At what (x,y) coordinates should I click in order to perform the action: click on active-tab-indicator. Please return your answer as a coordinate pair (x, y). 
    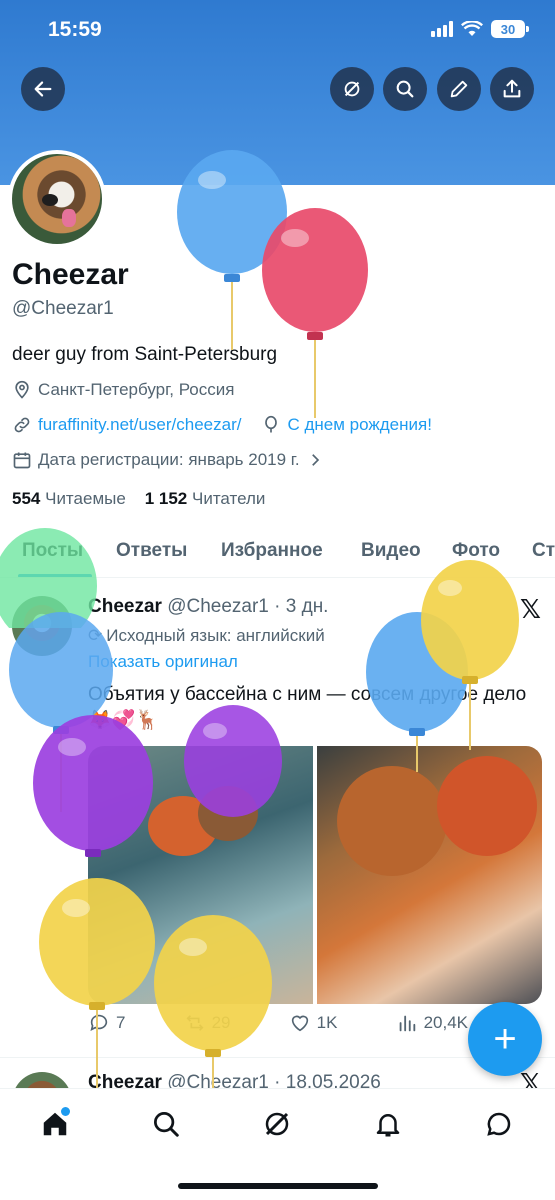
    Looking at the image, I should click on (55, 575).